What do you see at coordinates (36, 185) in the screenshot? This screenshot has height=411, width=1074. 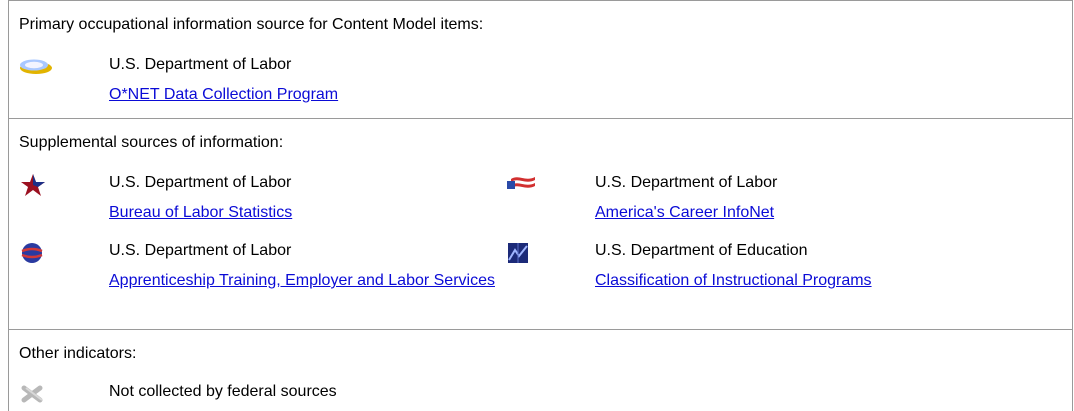 I see `star-icon` at bounding box center [36, 185].